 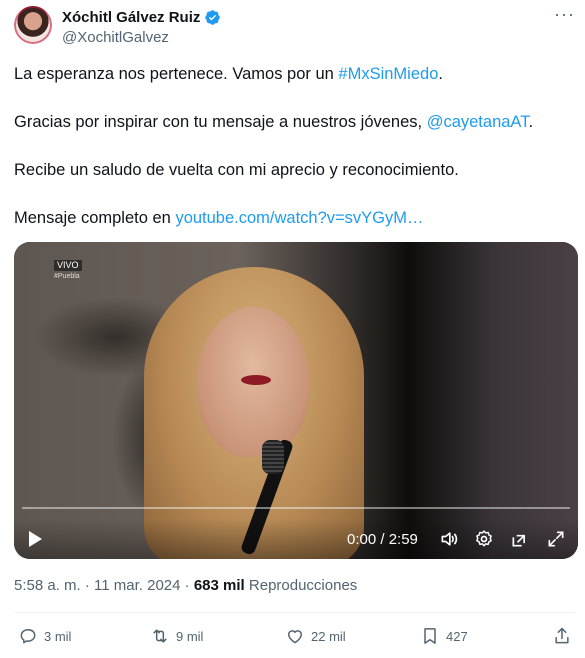 I want to click on live-label: VIVO, so click(x=68, y=265).